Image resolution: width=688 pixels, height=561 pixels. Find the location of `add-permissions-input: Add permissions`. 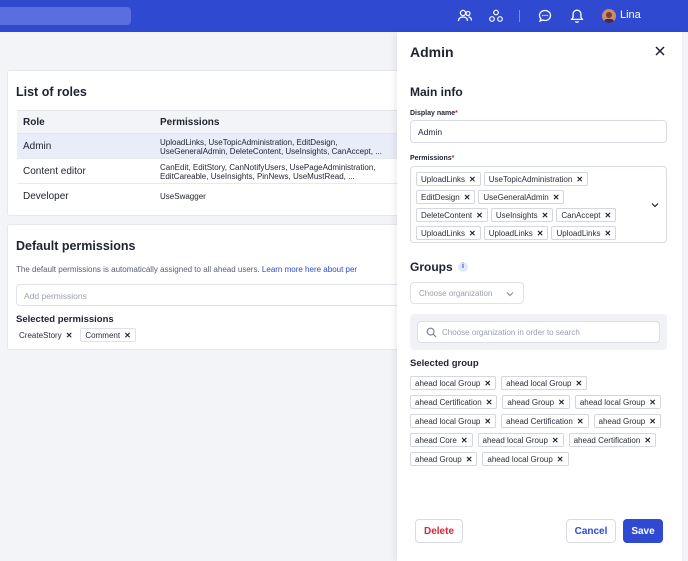

add-permissions-input: Add permissions is located at coordinates (211, 295).